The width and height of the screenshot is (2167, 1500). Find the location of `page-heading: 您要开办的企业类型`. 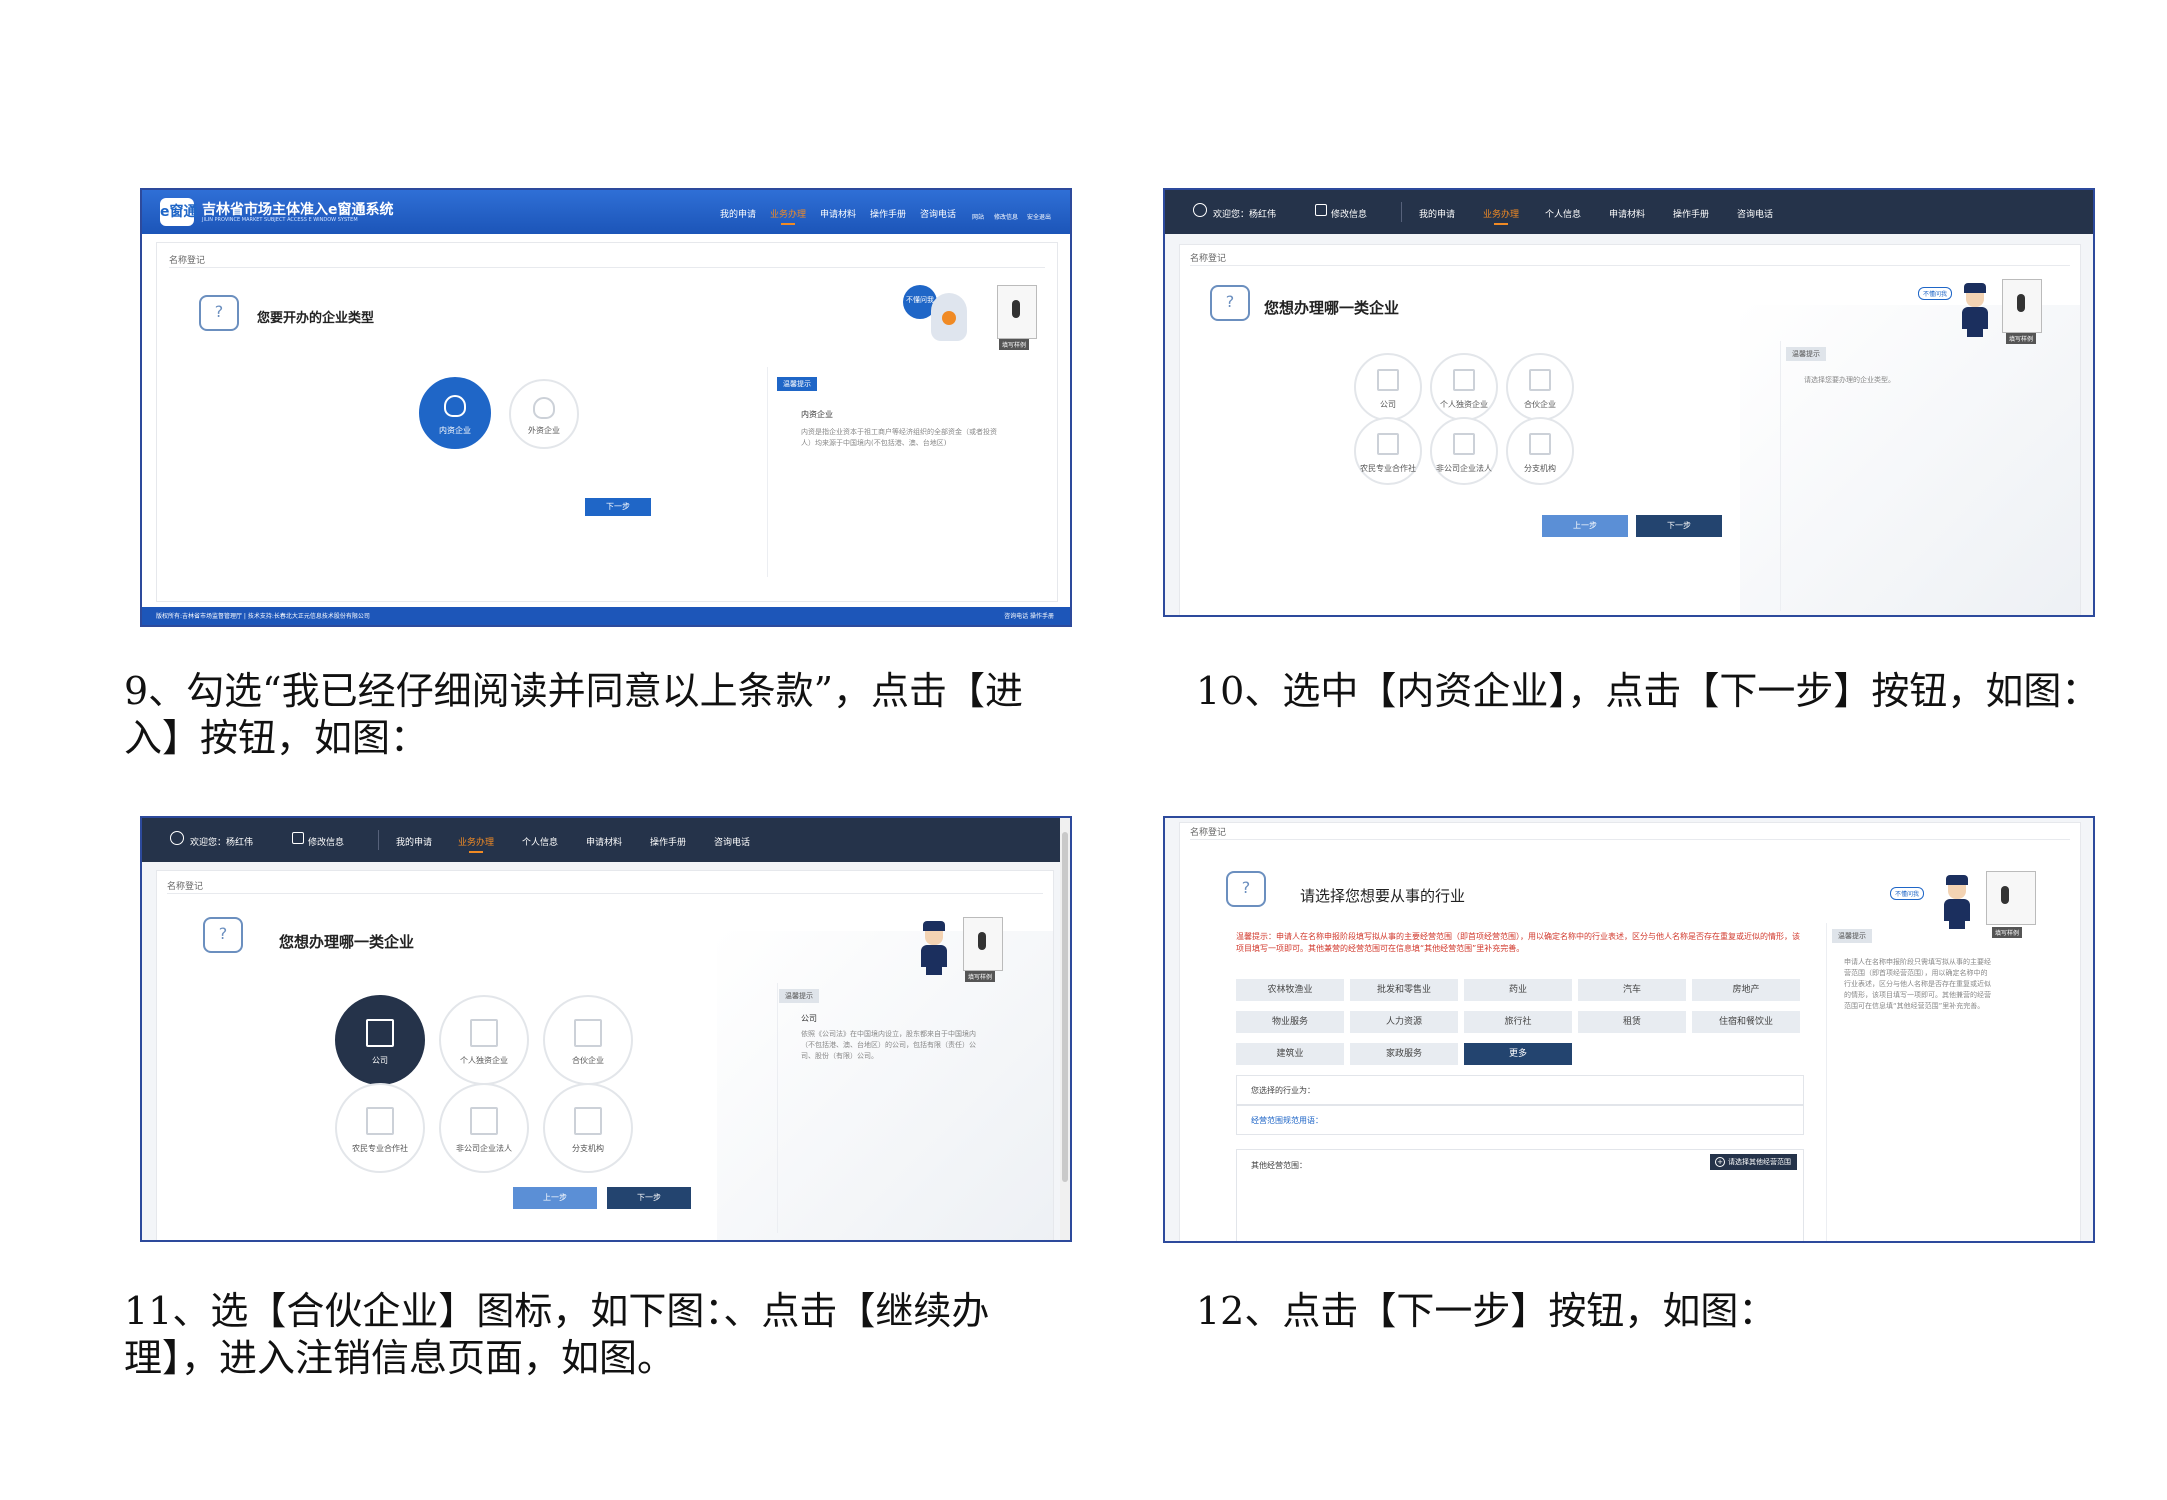

page-heading: 您要开办的企业类型 is located at coordinates (316, 318).